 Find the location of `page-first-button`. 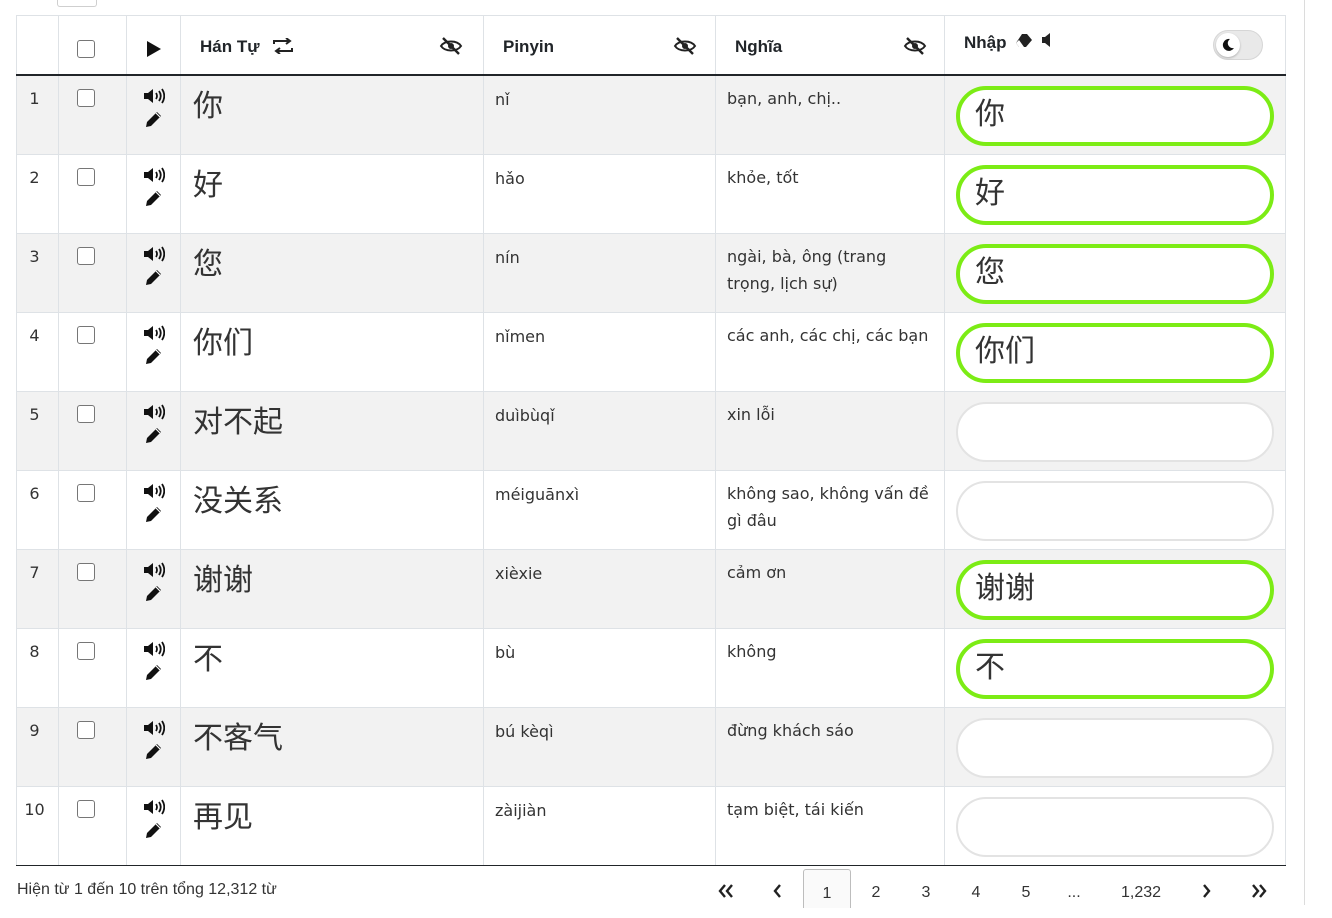

page-first-button is located at coordinates (726, 888).